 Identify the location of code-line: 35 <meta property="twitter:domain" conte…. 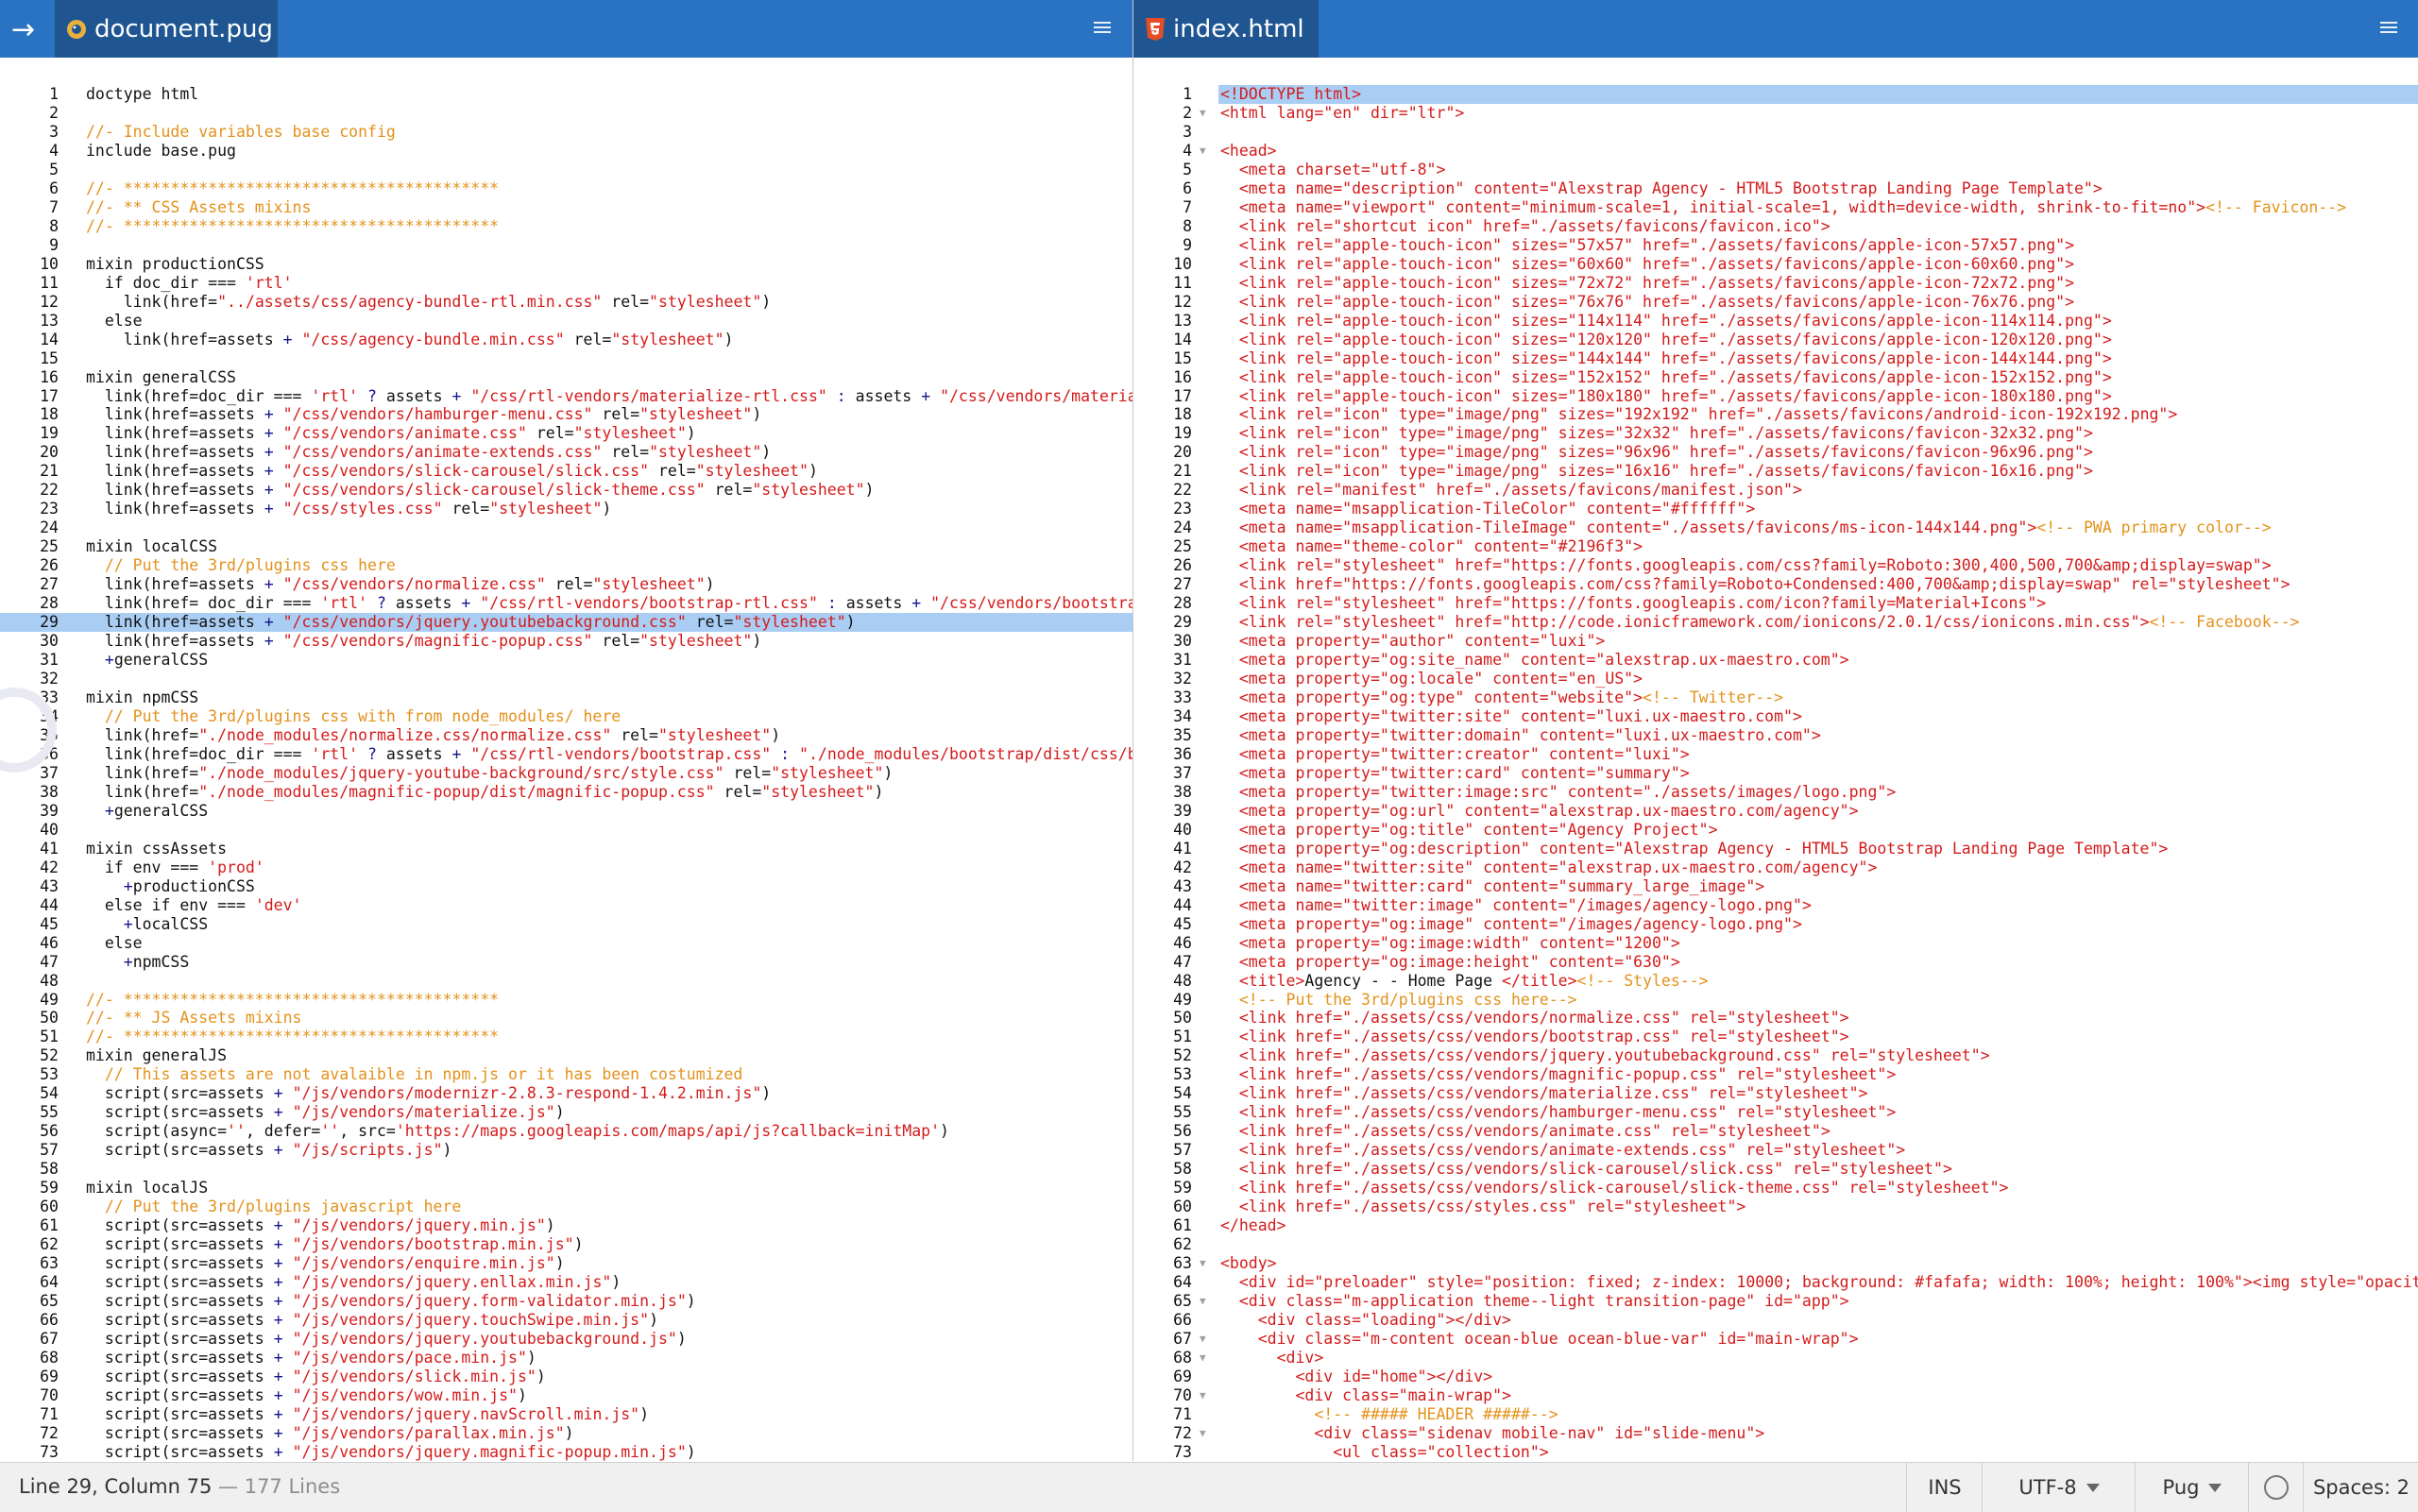
(1775, 735).